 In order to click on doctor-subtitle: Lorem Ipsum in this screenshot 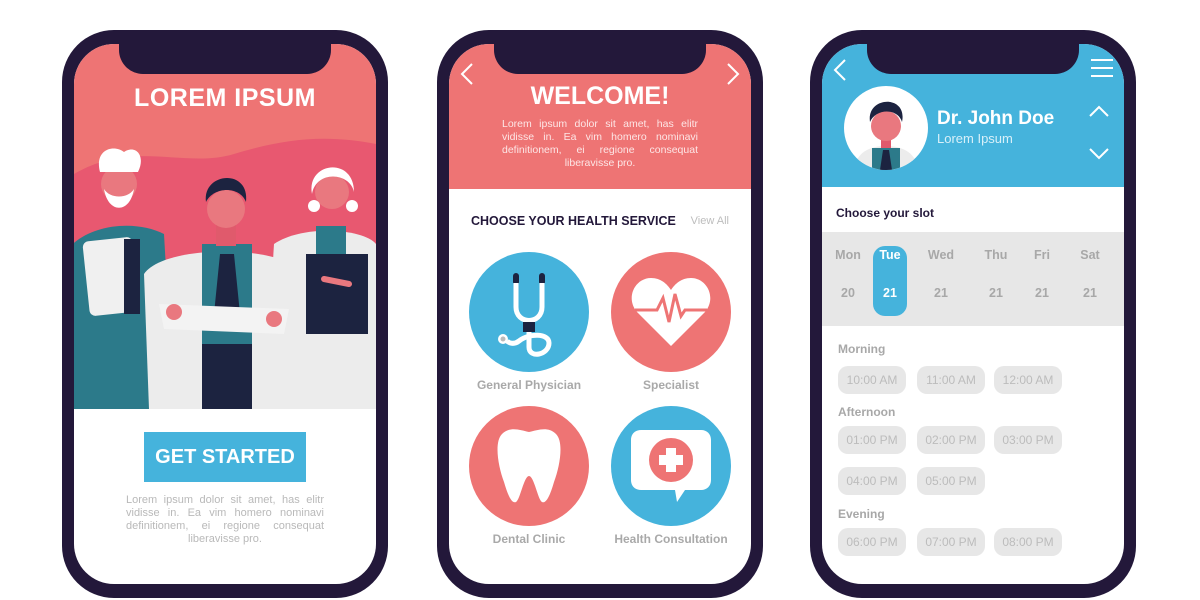, I will do `click(975, 138)`.